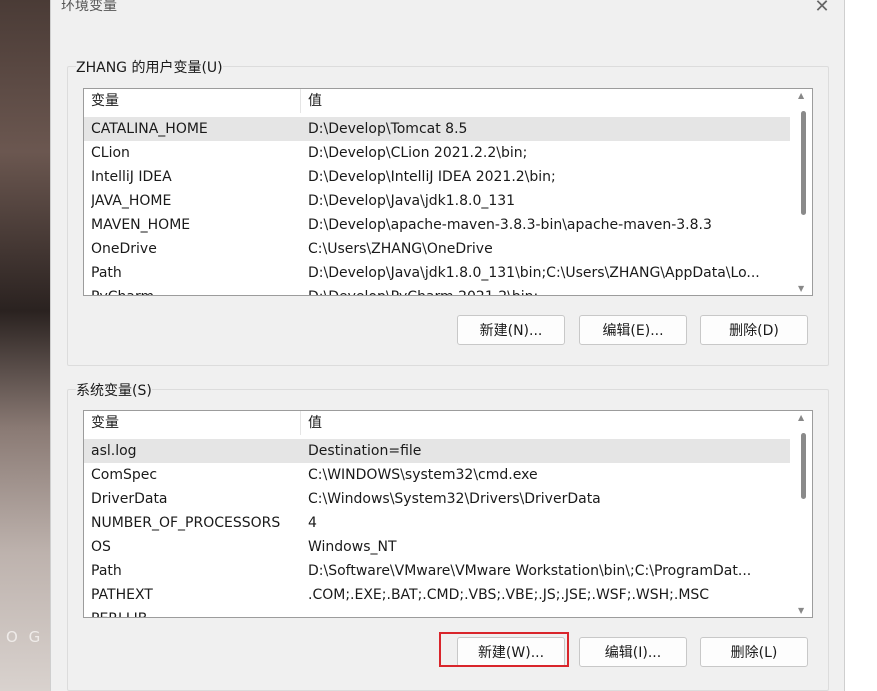 This screenshot has height=691, width=877. I want to click on var-name: PERLLIB, so click(193, 612).